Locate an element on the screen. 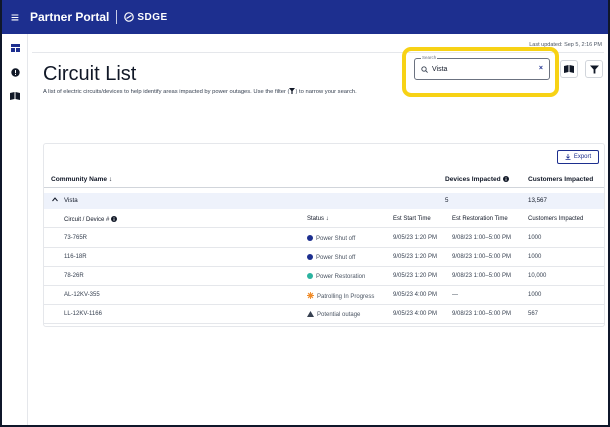  sidebar is located at coordinates (15, 229).